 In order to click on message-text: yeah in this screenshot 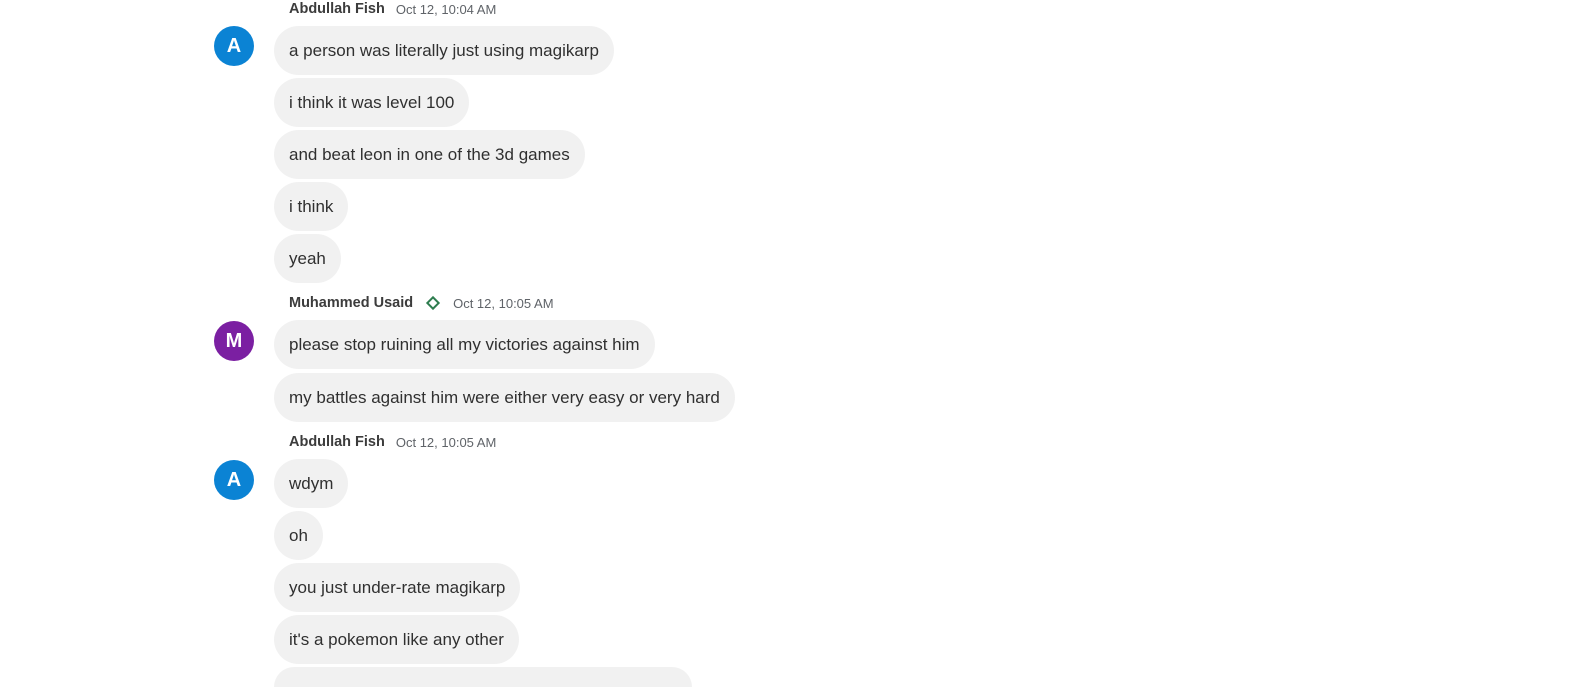, I will do `click(307, 258)`.